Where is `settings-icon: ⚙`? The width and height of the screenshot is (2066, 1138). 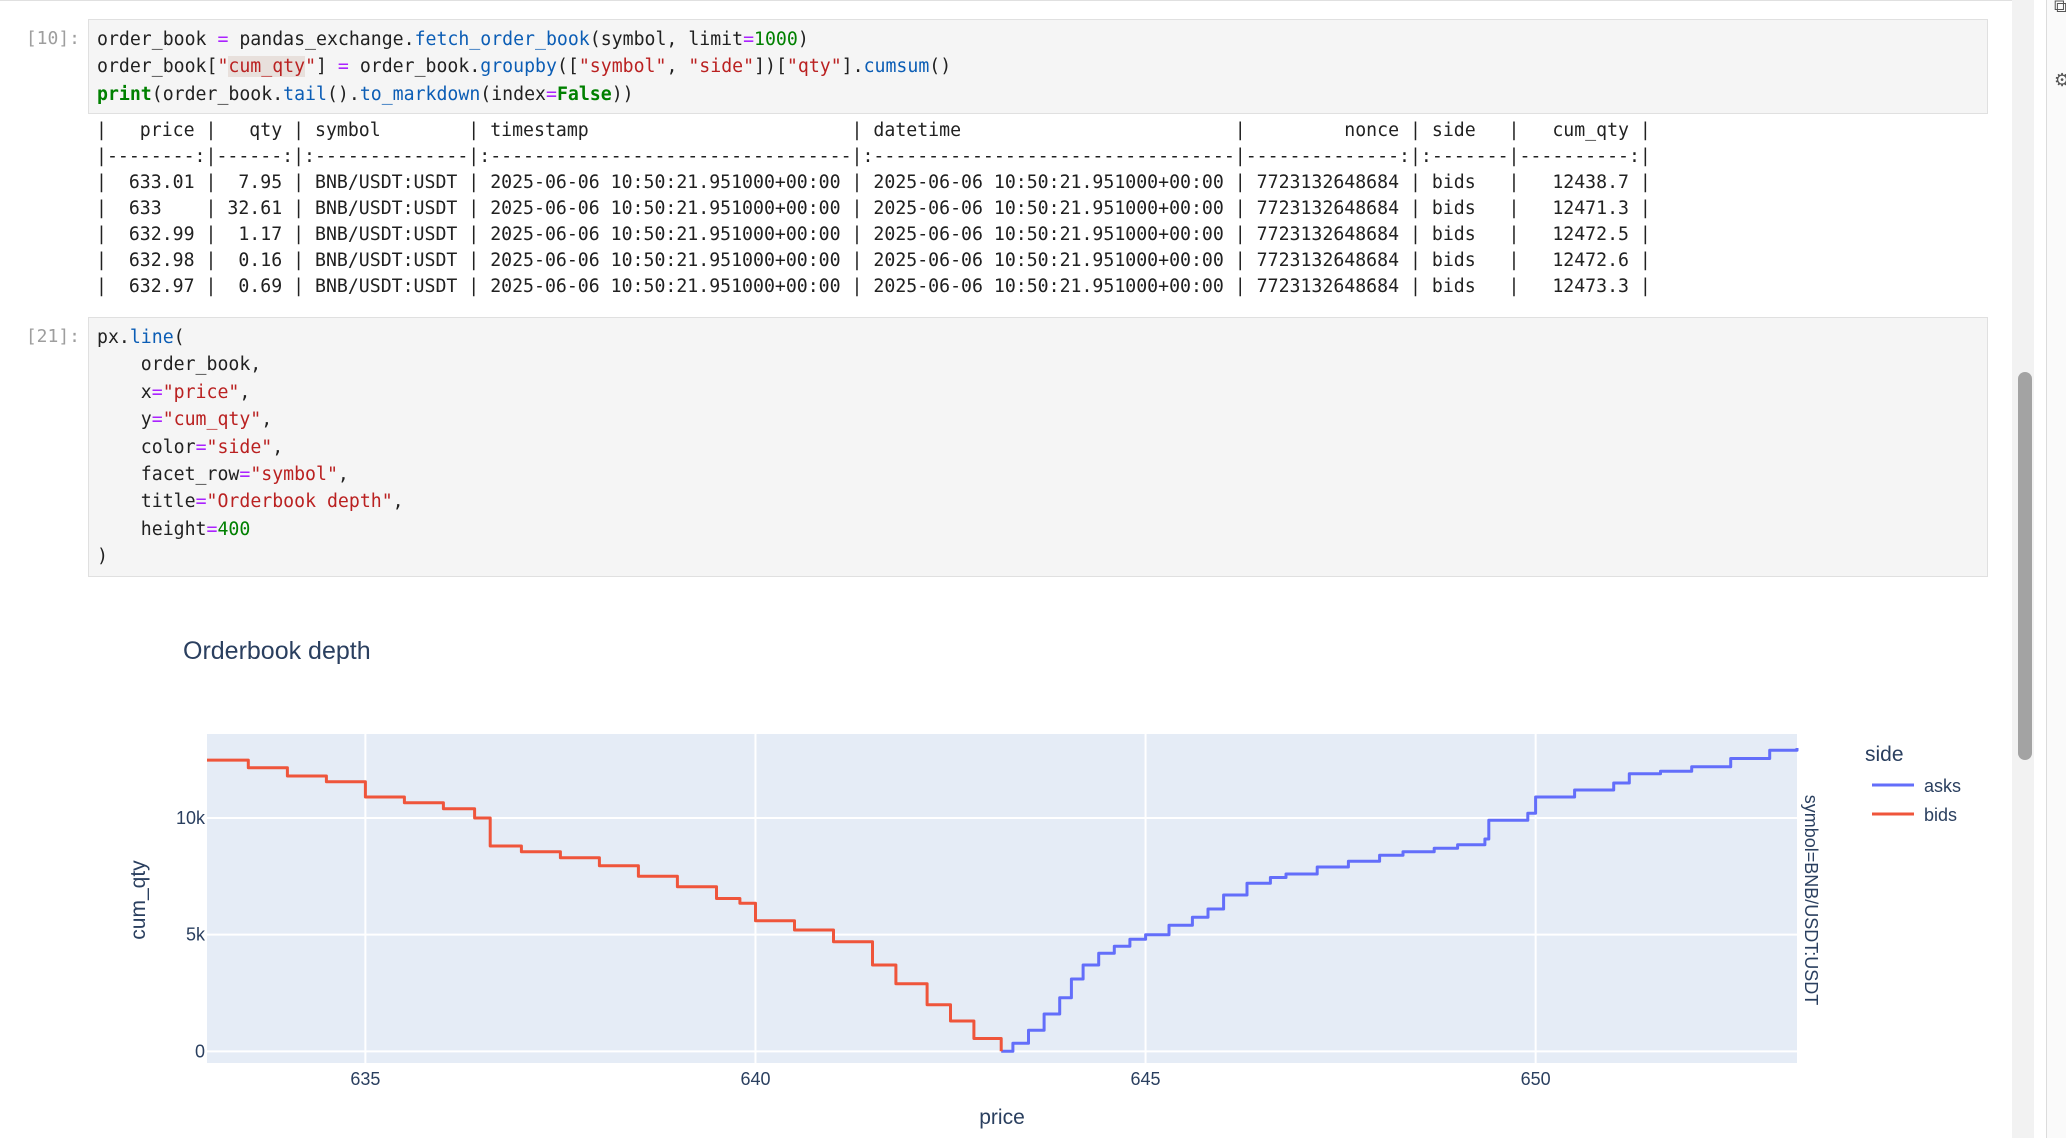 settings-icon: ⚙ is located at coordinates (2060, 80).